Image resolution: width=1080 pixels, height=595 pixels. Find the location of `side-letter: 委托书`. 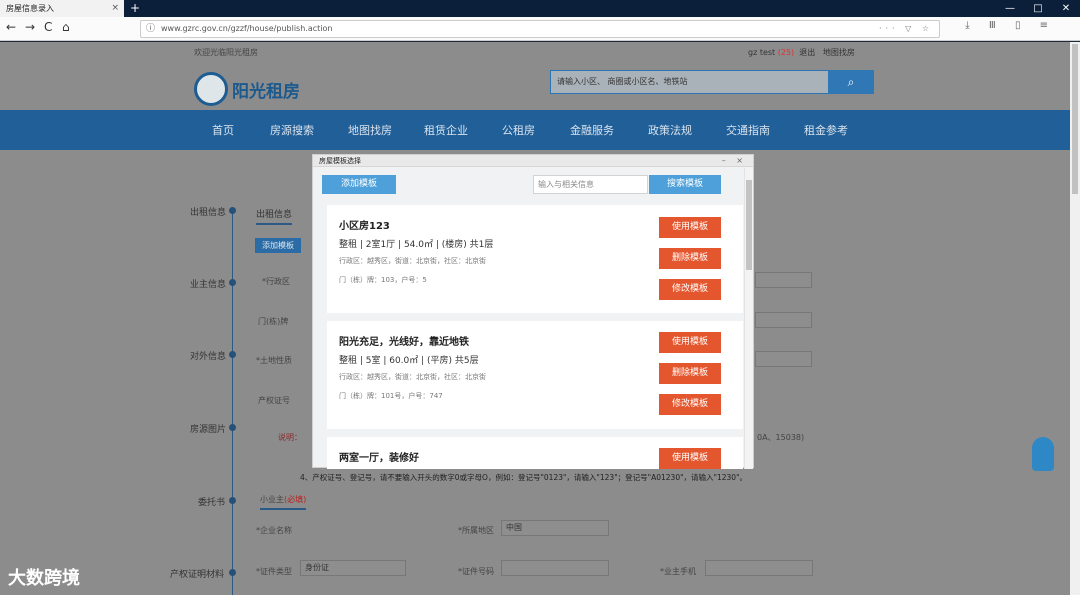

side-letter: 委托书 is located at coordinates (211, 501).